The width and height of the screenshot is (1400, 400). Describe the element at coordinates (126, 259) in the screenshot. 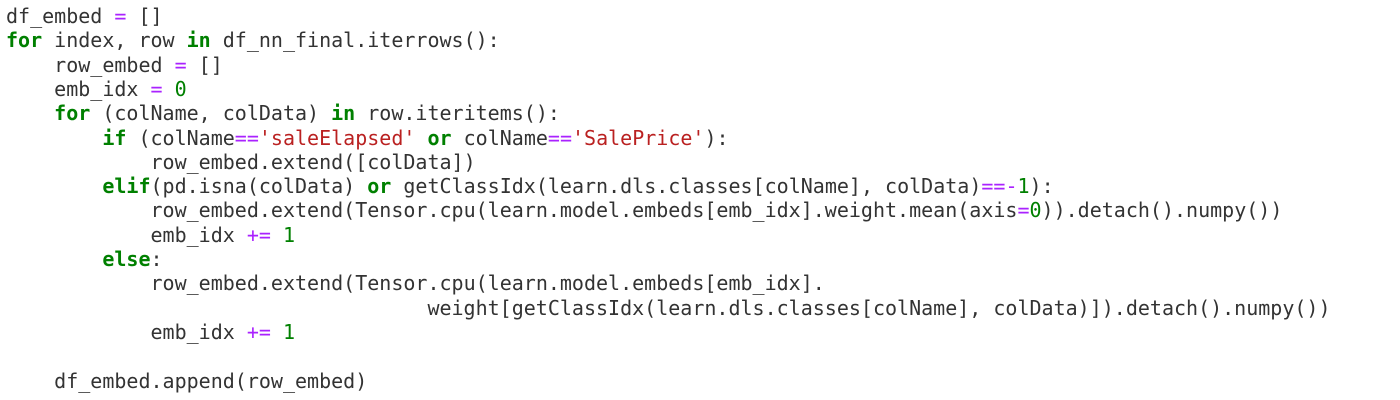

I see `code-keyword: else` at that location.